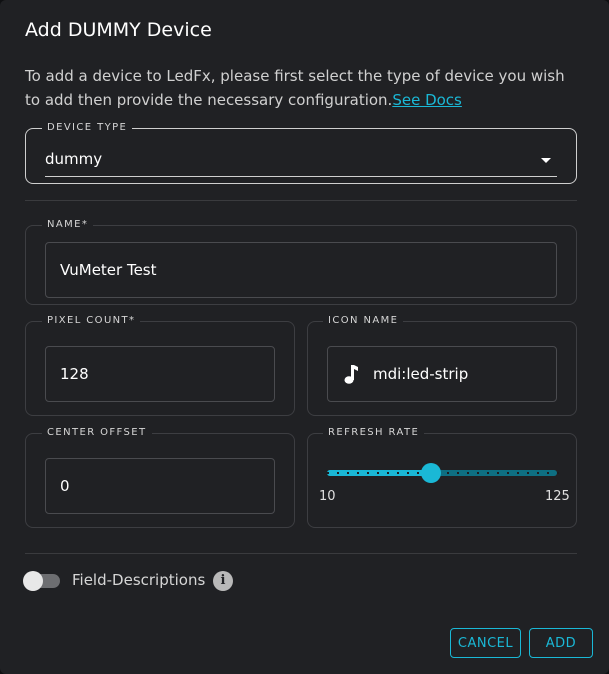 Image resolution: width=609 pixels, height=674 pixels. Describe the element at coordinates (327, 496) in the screenshot. I see `slider-min-label: 10` at that location.